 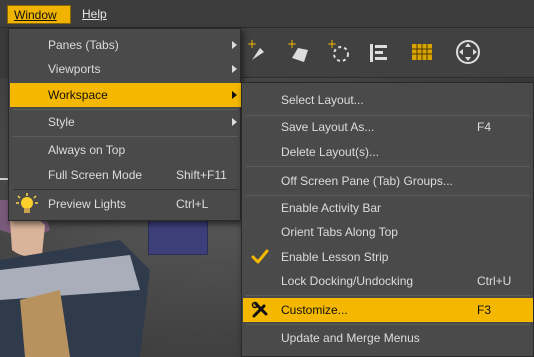 What do you see at coordinates (267, 14) in the screenshot?
I see `menu-bar: Window Help` at bounding box center [267, 14].